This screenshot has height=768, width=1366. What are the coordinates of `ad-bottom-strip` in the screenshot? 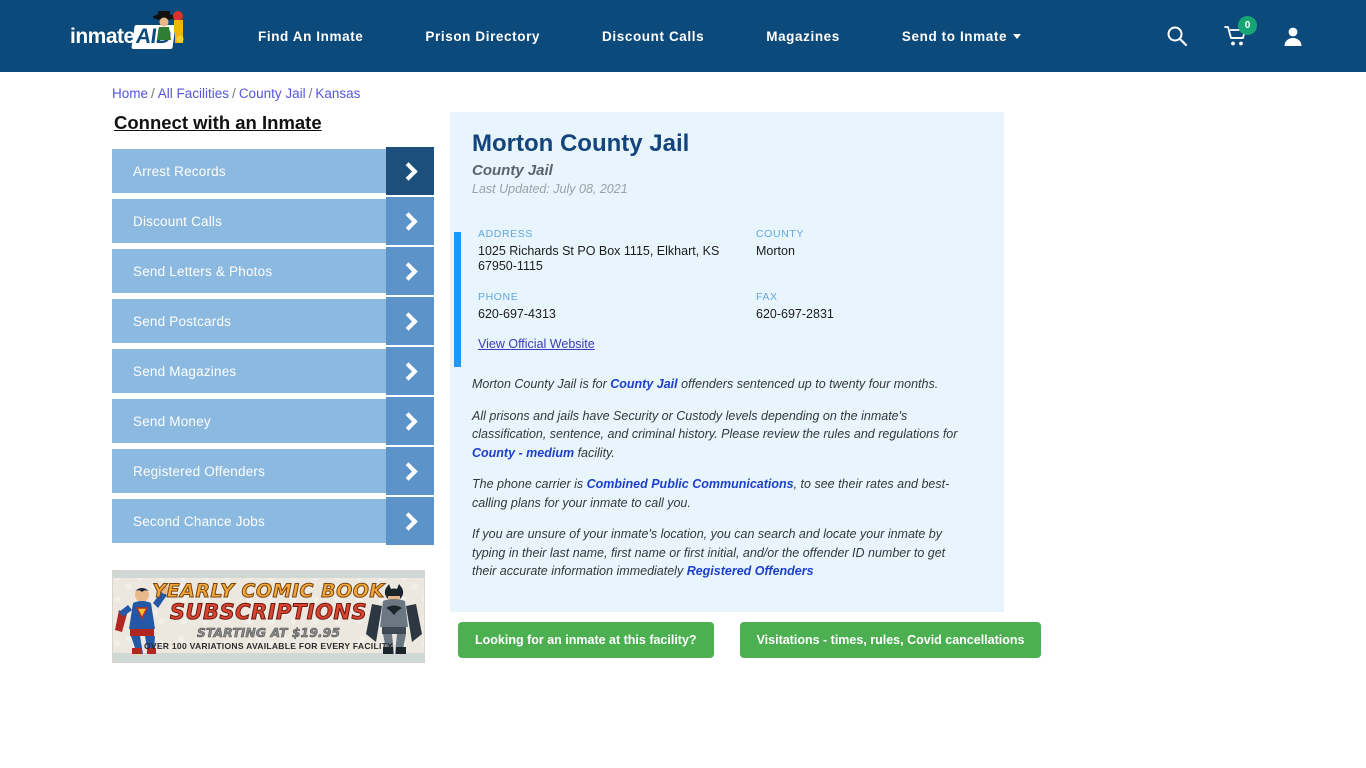 It's located at (268, 657).